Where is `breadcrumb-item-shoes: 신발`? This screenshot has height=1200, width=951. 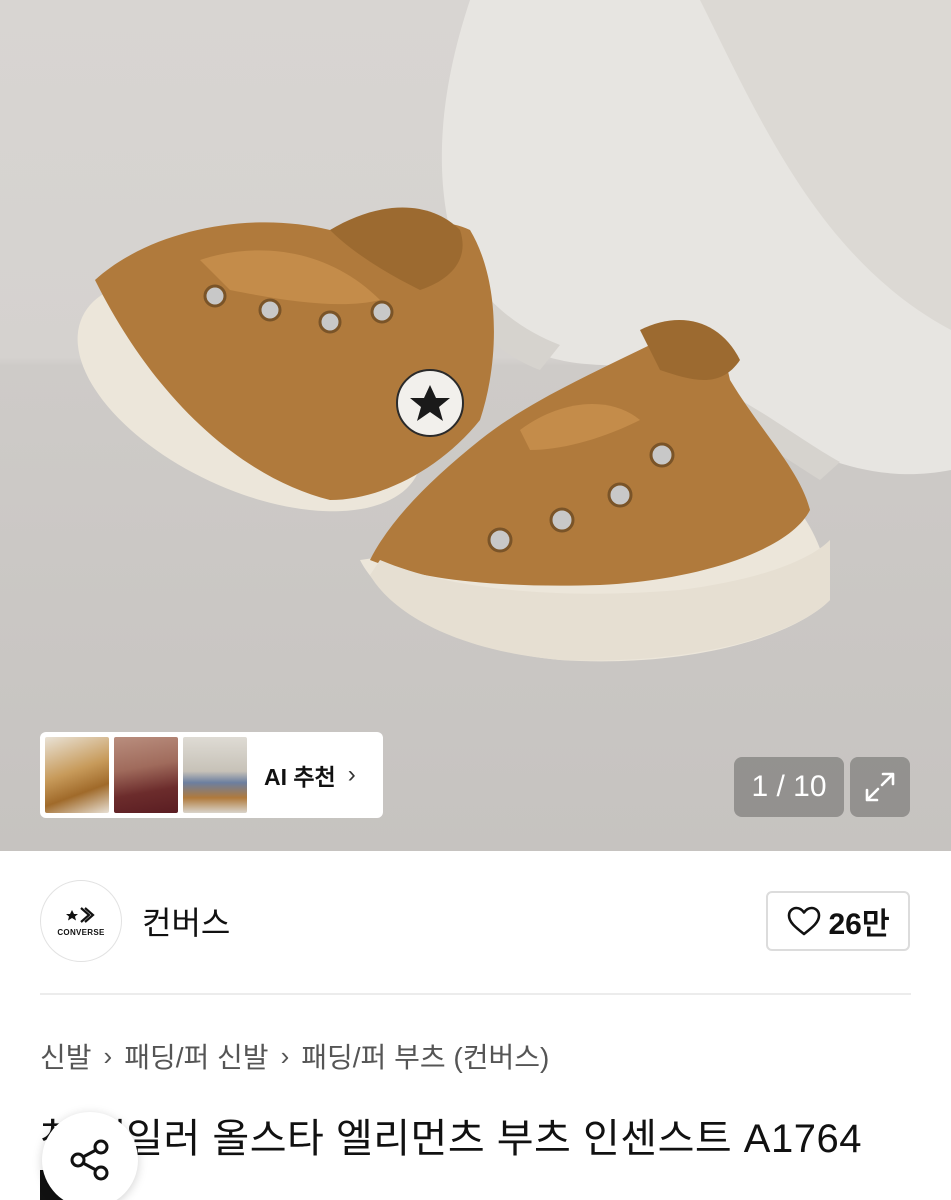
breadcrumb-item-shoes: 신발 is located at coordinates (66, 1056).